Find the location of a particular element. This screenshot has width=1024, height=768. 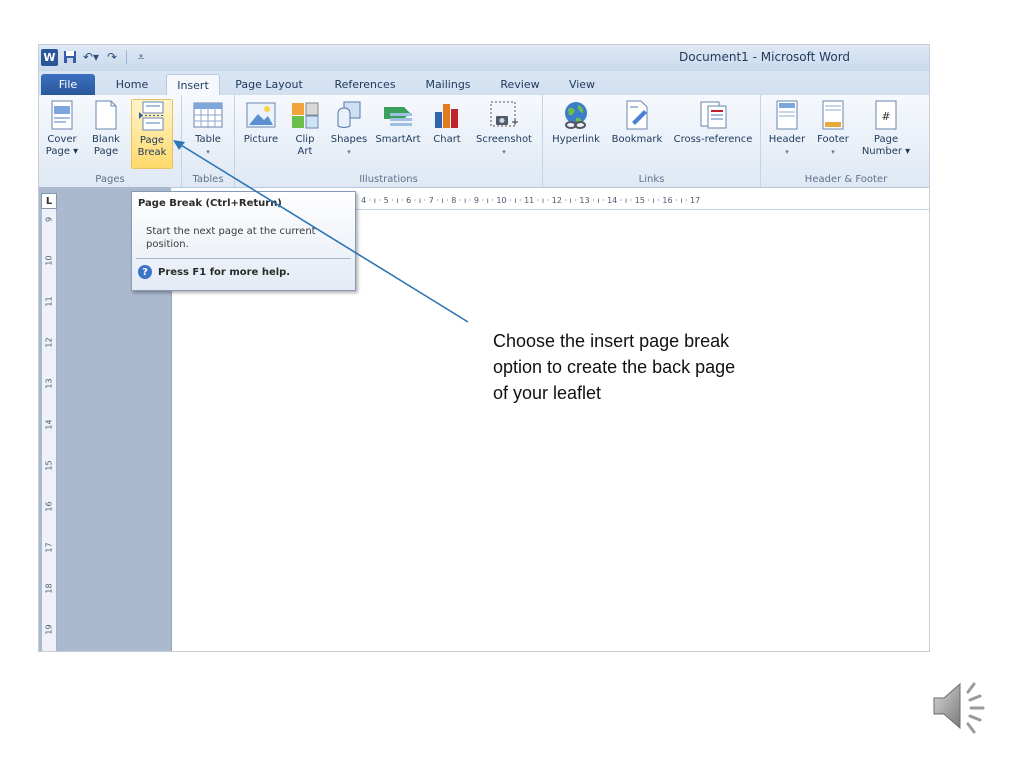

arrow-line is located at coordinates (322, 232).